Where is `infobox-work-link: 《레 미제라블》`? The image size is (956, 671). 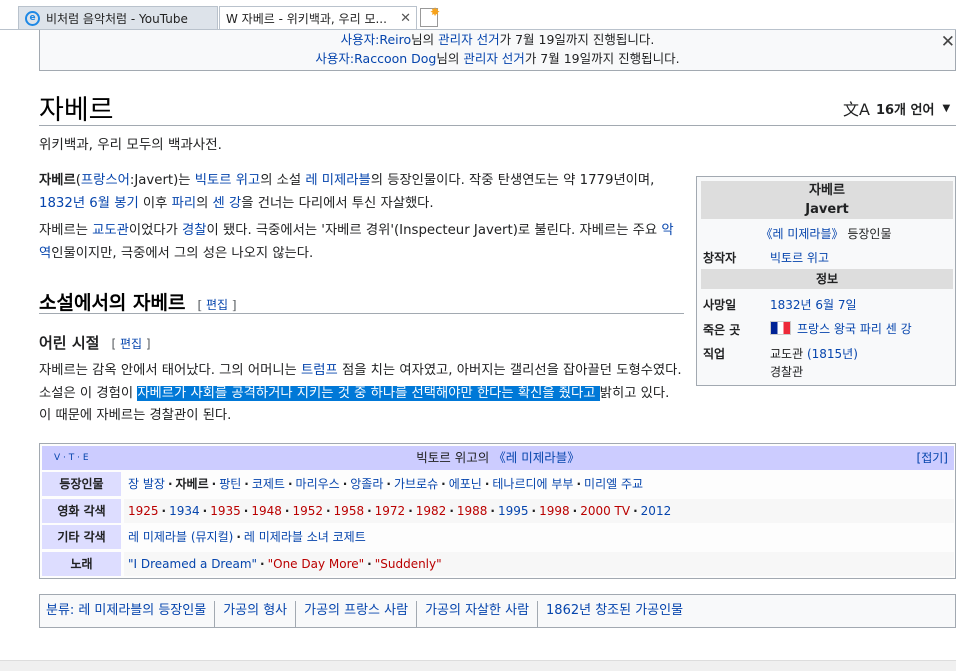
infobox-work-link: 《레 미제라블》 is located at coordinates (802, 234).